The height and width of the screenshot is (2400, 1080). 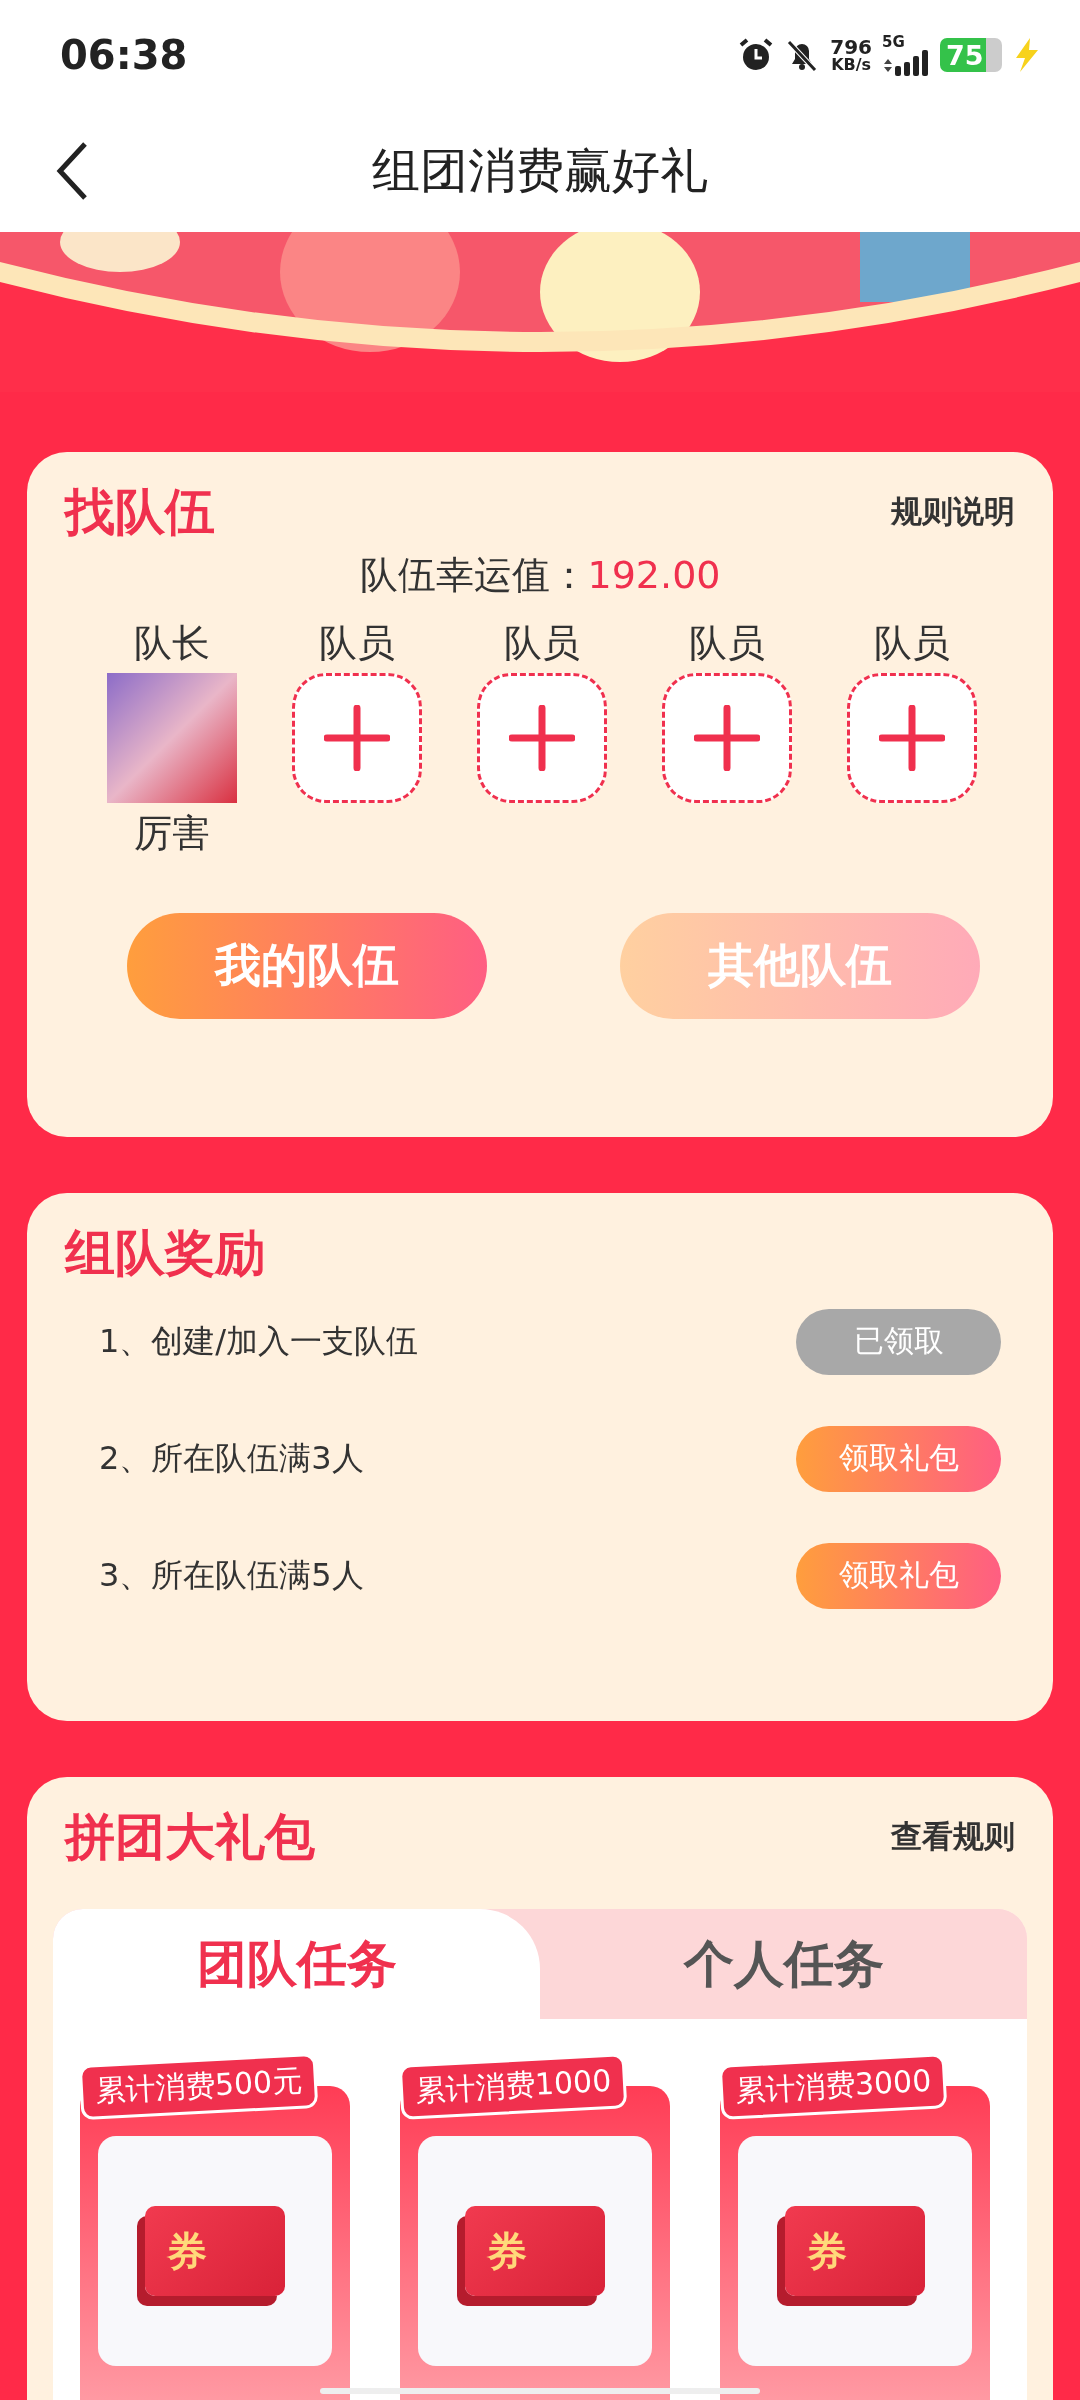 I want to click on spend-threshold-tag: 累计消费1000, so click(x=513, y=2086).